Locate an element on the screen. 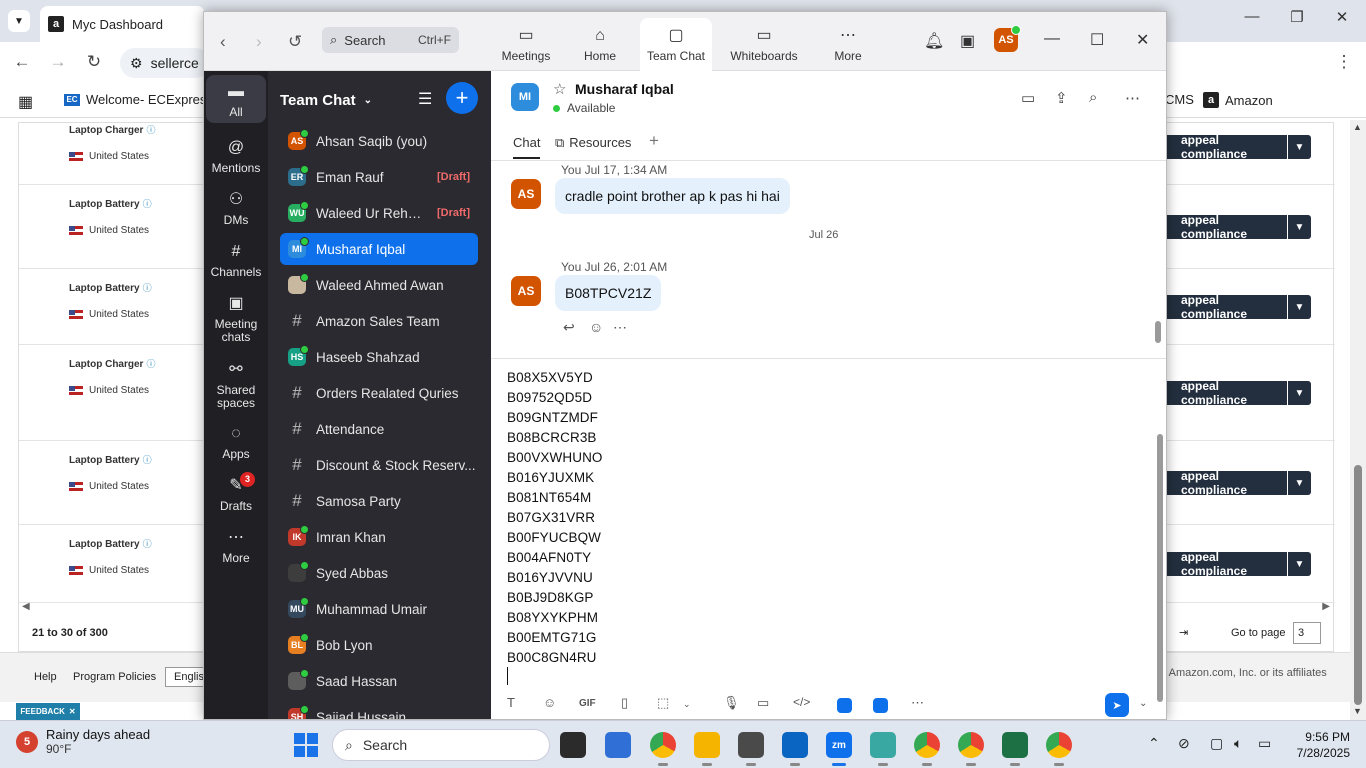 The width and height of the screenshot is (1366, 768). browser-close-button: ✕ is located at coordinates (1342, 17).